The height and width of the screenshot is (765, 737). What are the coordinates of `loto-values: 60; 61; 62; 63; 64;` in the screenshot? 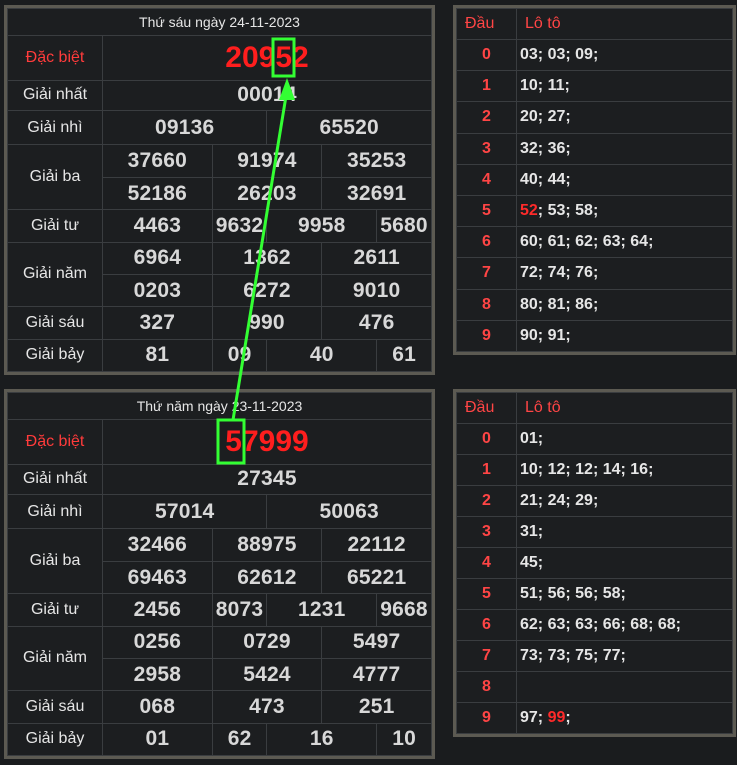 It's located at (624, 242).